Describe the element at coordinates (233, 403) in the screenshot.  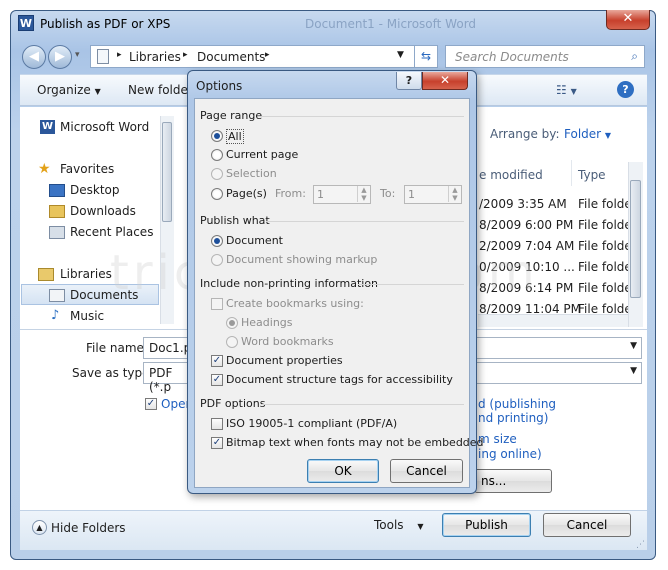
I see `pdf-options-heading: PDF options` at that location.